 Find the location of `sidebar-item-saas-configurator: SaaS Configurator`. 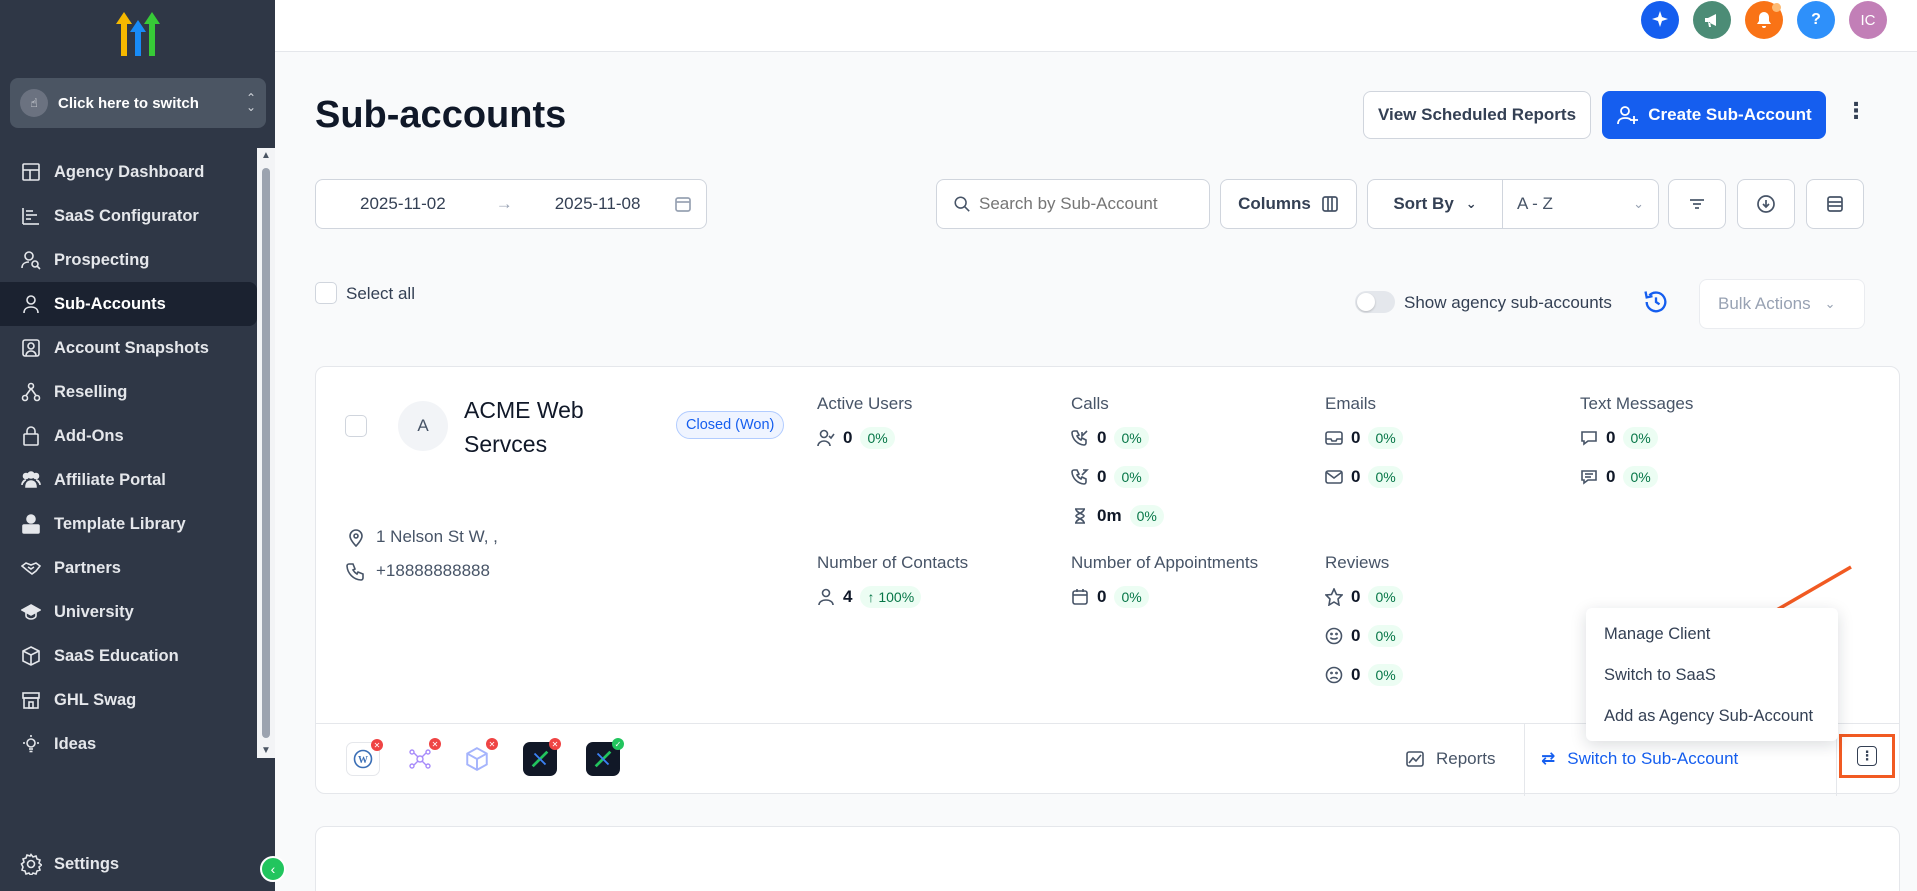

sidebar-item-saas-configurator: SaaS Configurator is located at coordinates (128, 216).